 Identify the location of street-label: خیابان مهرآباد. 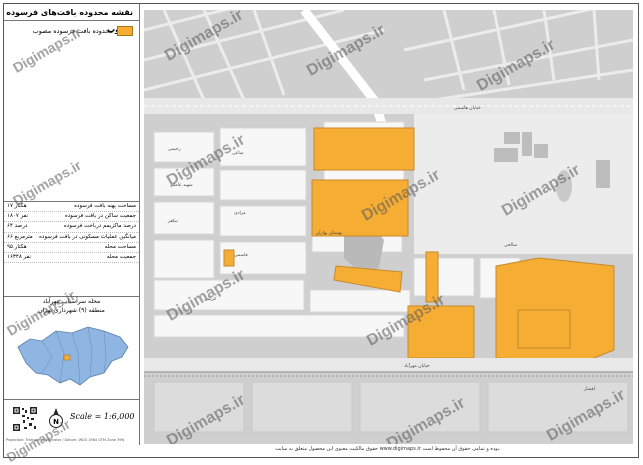
(417, 366).